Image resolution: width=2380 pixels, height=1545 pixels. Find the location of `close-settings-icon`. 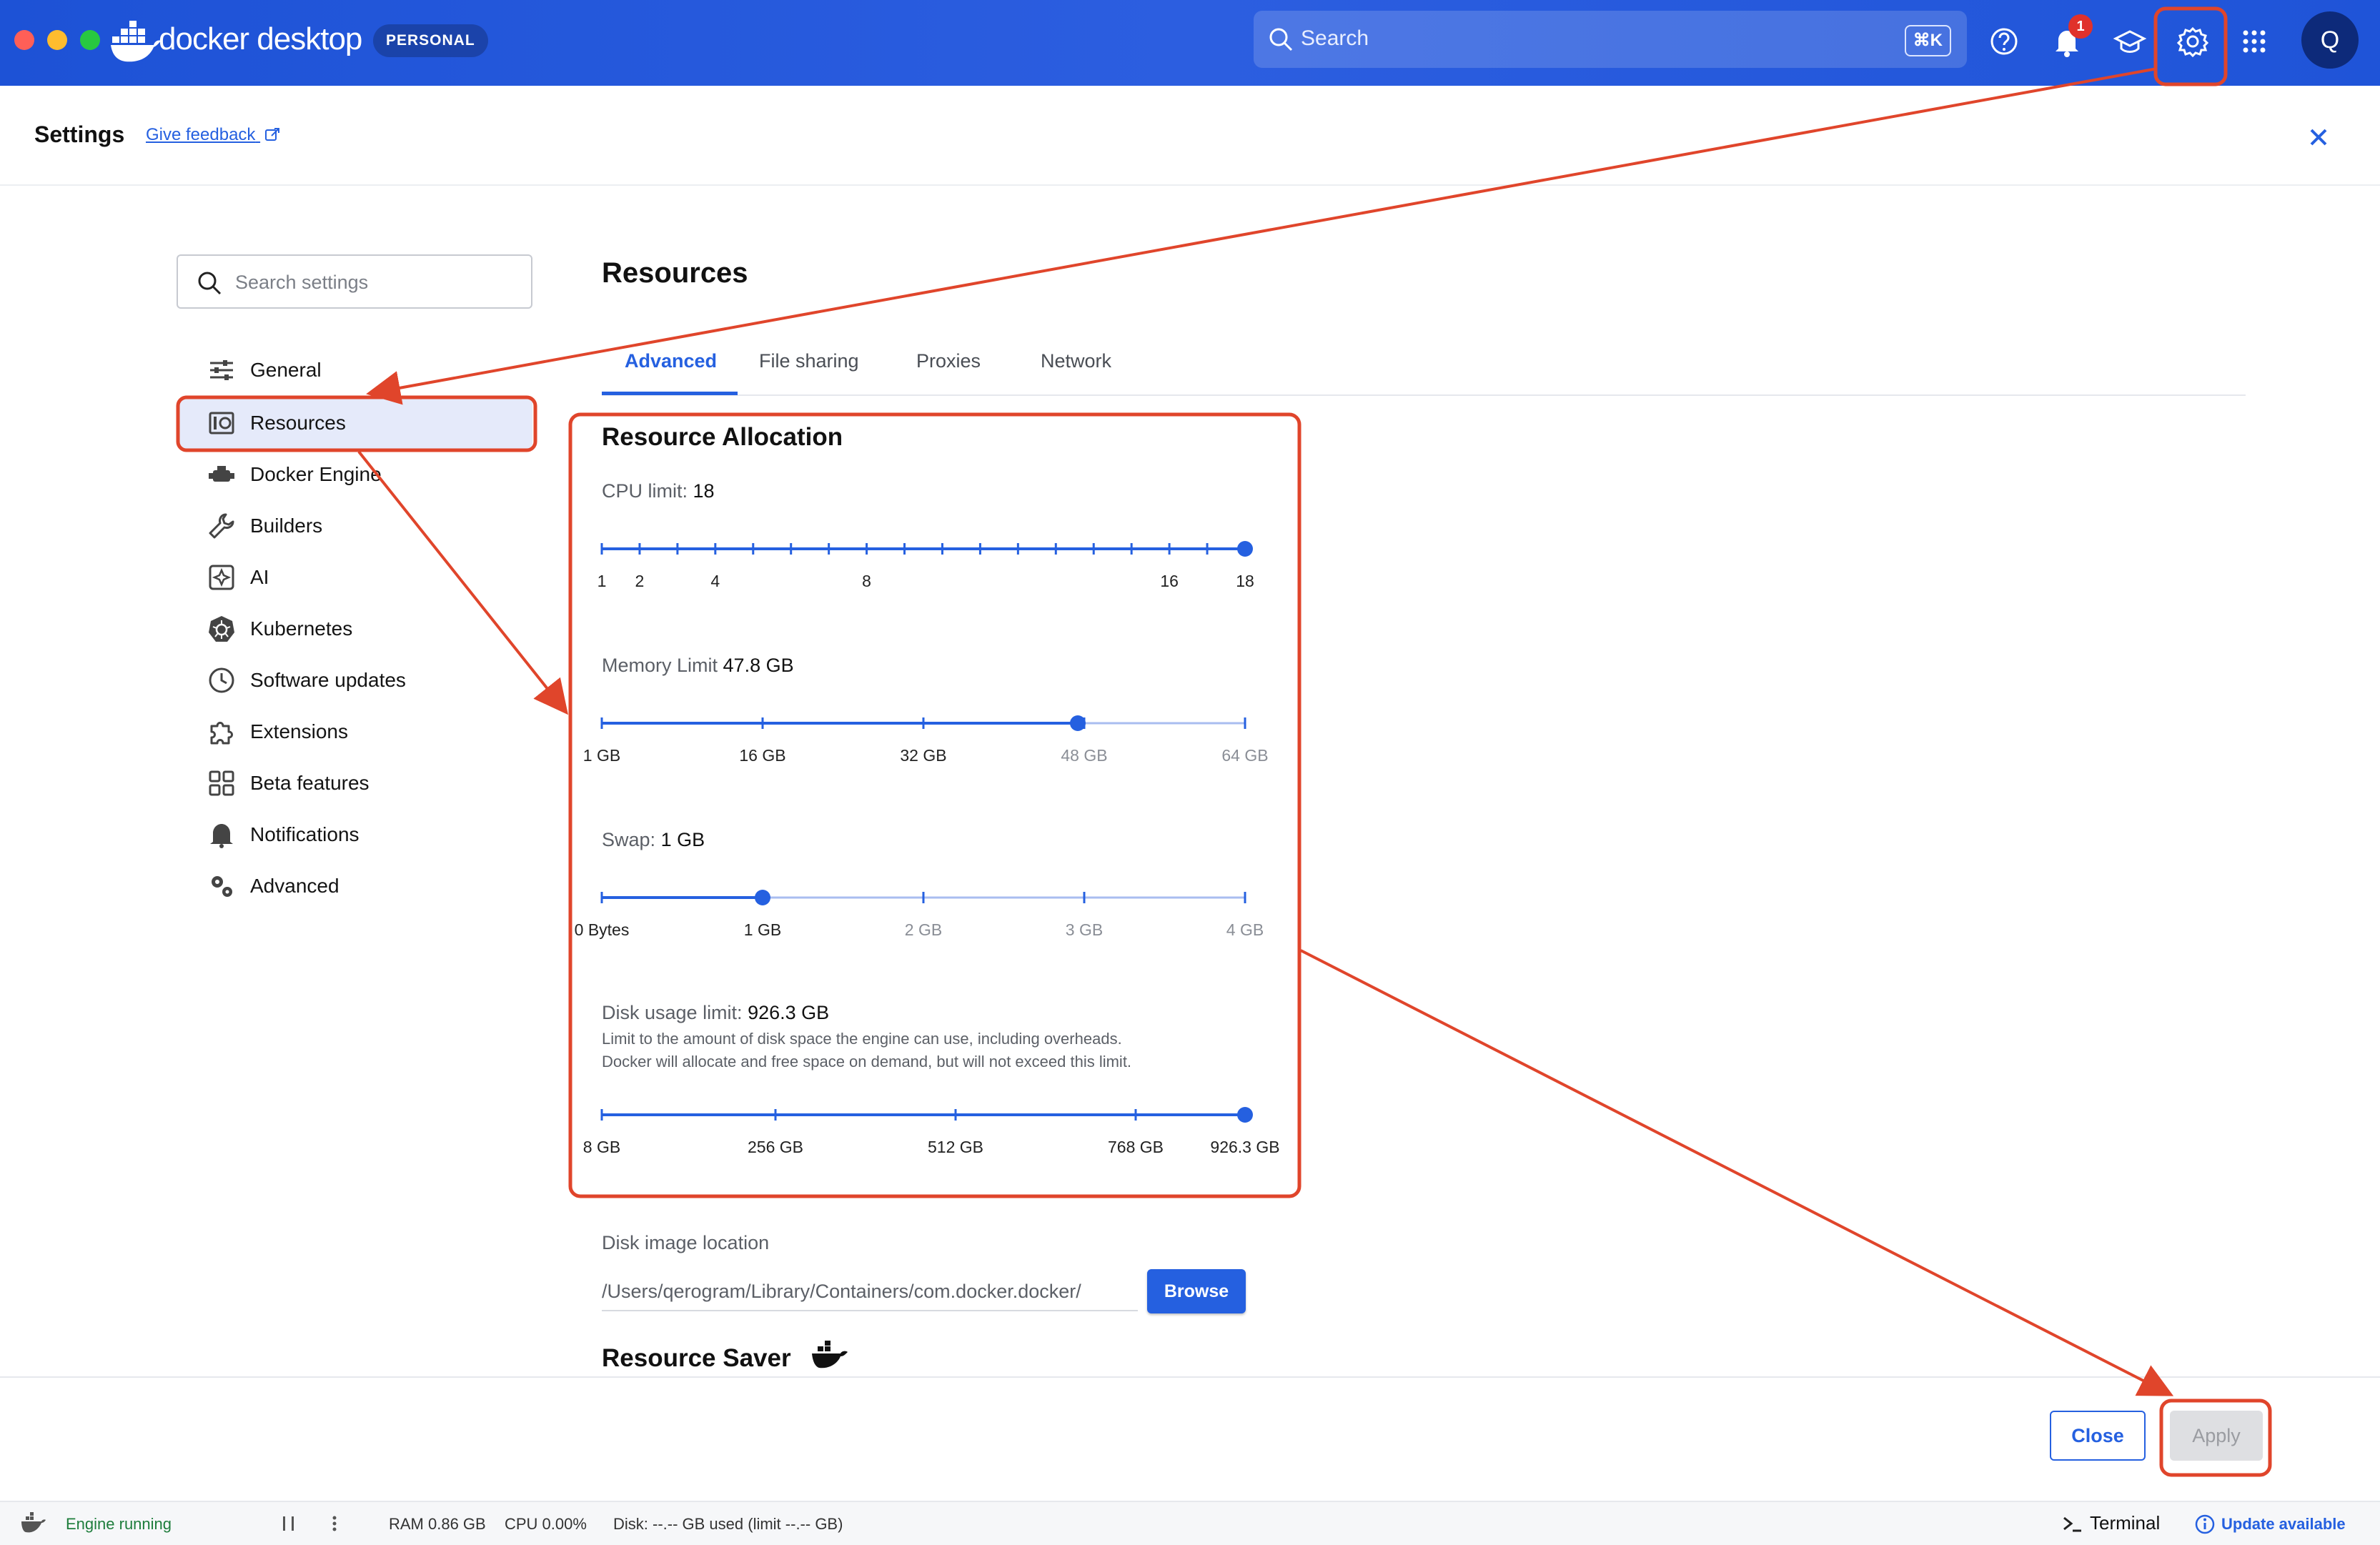

close-settings-icon is located at coordinates (2318, 137).